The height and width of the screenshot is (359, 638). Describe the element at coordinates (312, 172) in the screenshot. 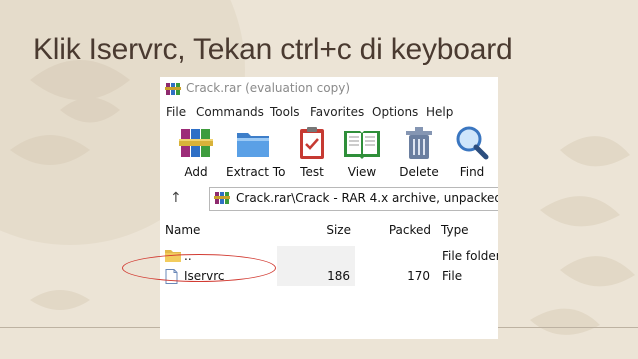

I see `test-label: Test` at that location.